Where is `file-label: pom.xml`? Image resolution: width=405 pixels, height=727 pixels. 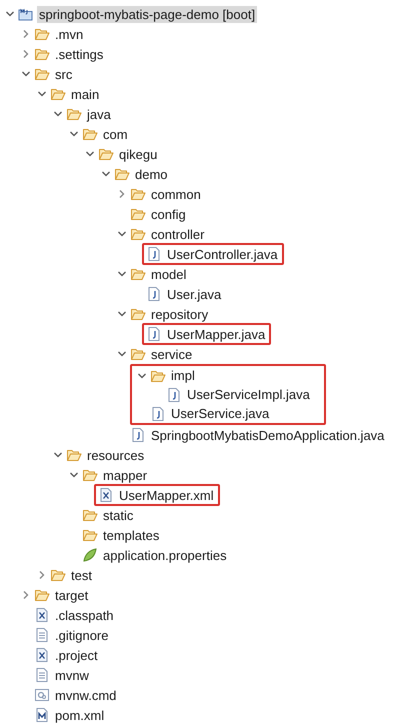
file-label: pom.xml is located at coordinates (79, 715).